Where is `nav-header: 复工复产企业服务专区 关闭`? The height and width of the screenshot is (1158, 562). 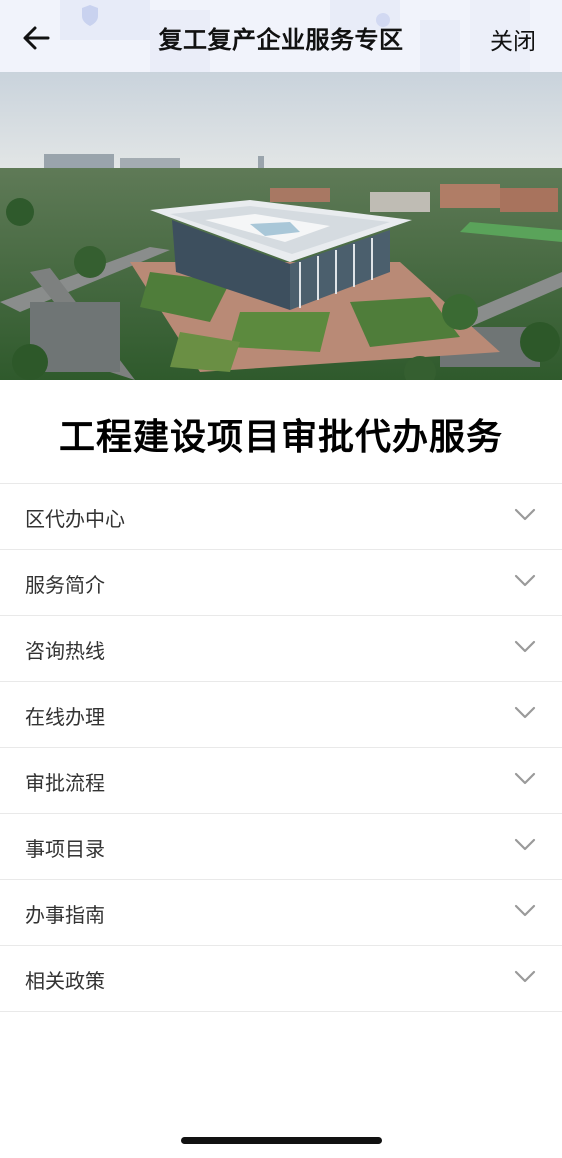
nav-header: 复工复产企业服务专区 关闭 is located at coordinates (281, 36).